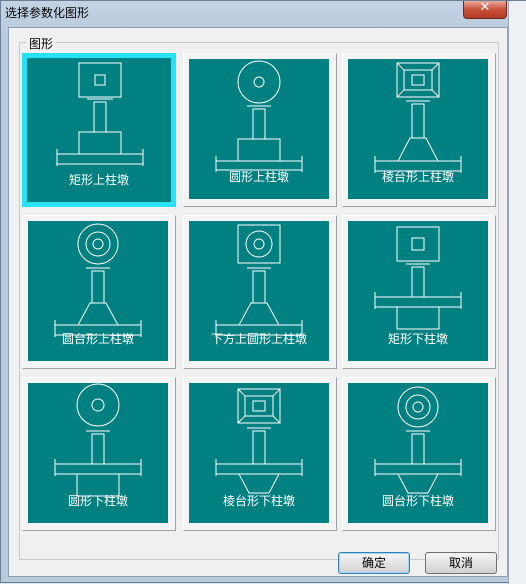 This screenshot has width=526, height=584. What do you see at coordinates (98, 180) in the screenshot?
I see `tile-label: 矩形上柱墩` at bounding box center [98, 180].